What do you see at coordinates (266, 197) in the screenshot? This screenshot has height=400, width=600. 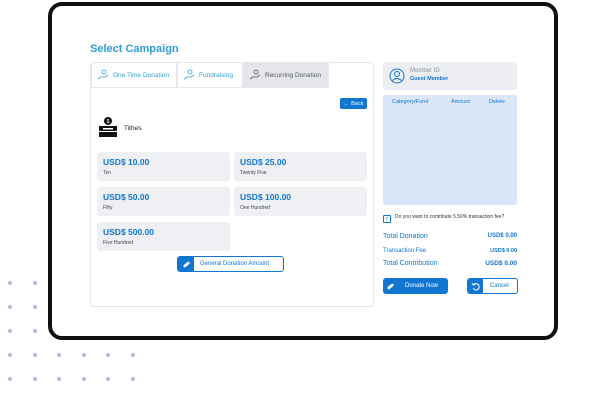 I see `amount-value: USD$ 100.00` at bounding box center [266, 197].